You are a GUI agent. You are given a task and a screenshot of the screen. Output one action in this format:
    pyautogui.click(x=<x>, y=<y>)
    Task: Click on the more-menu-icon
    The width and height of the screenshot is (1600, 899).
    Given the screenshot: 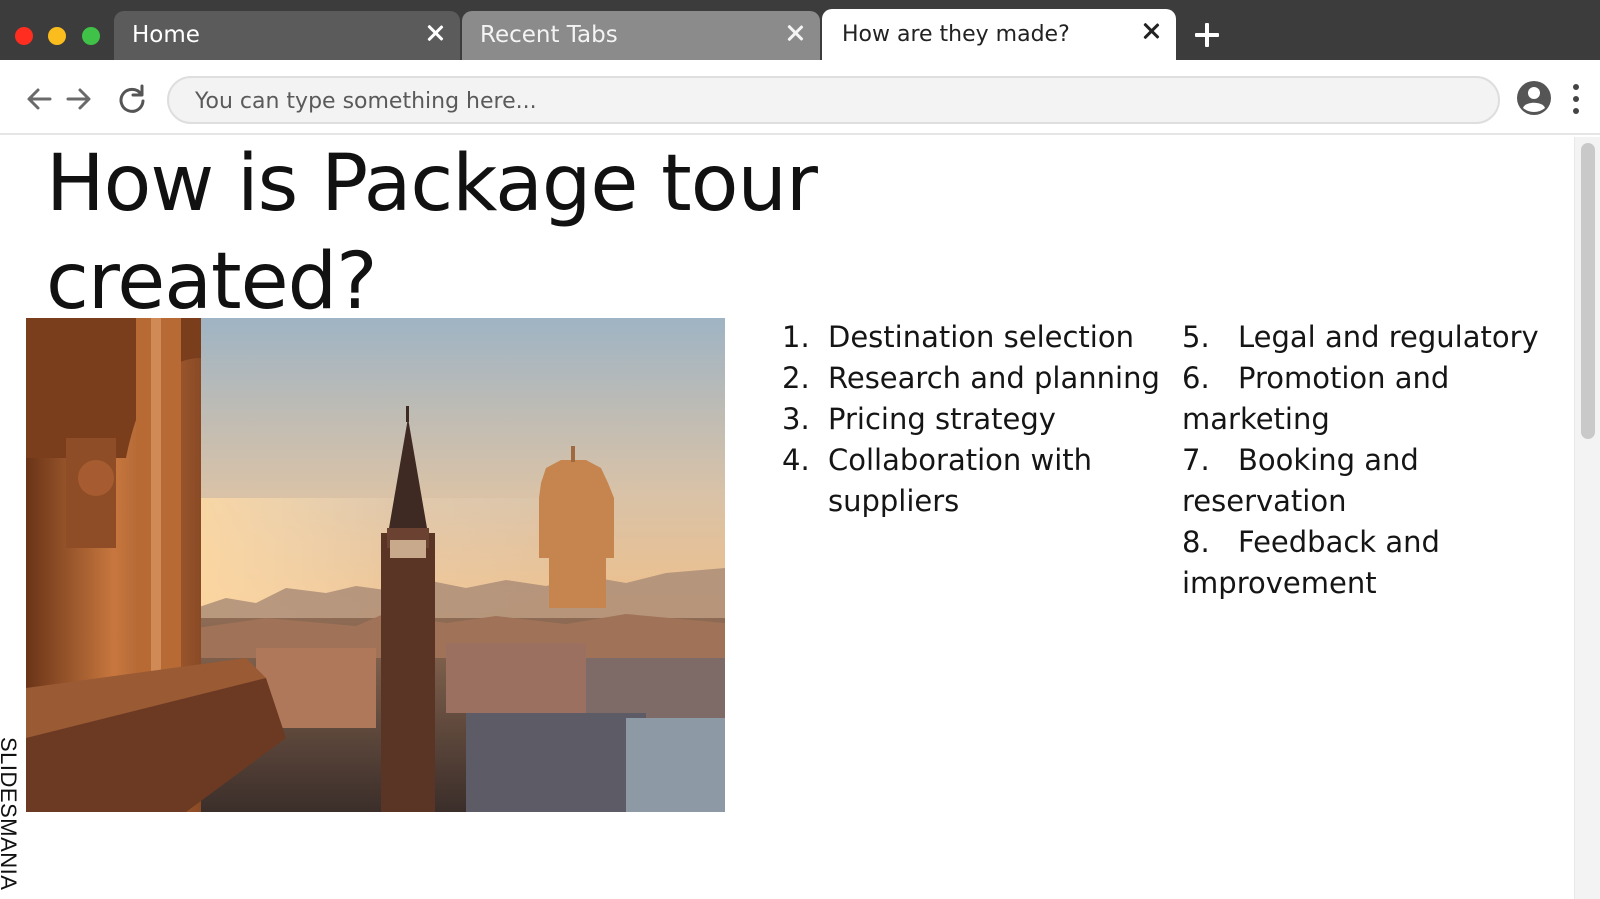 What is the action you would take?
    pyautogui.click(x=1576, y=99)
    